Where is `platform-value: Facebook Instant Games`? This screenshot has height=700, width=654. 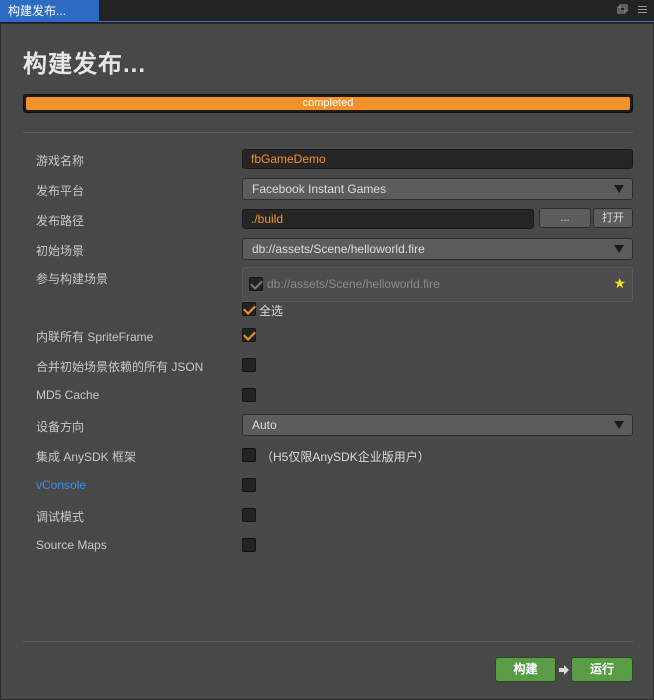
platform-value: Facebook Instant Games is located at coordinates (319, 189).